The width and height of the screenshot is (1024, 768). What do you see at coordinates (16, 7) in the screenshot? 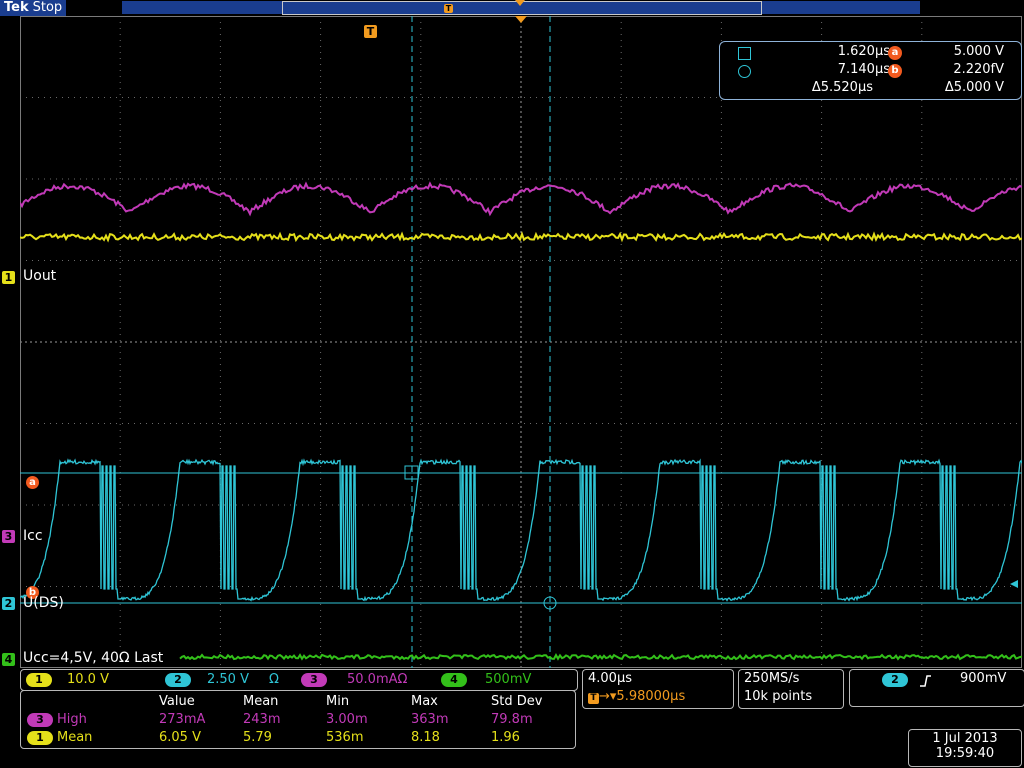
I see `brand-logo: Tek` at bounding box center [16, 7].